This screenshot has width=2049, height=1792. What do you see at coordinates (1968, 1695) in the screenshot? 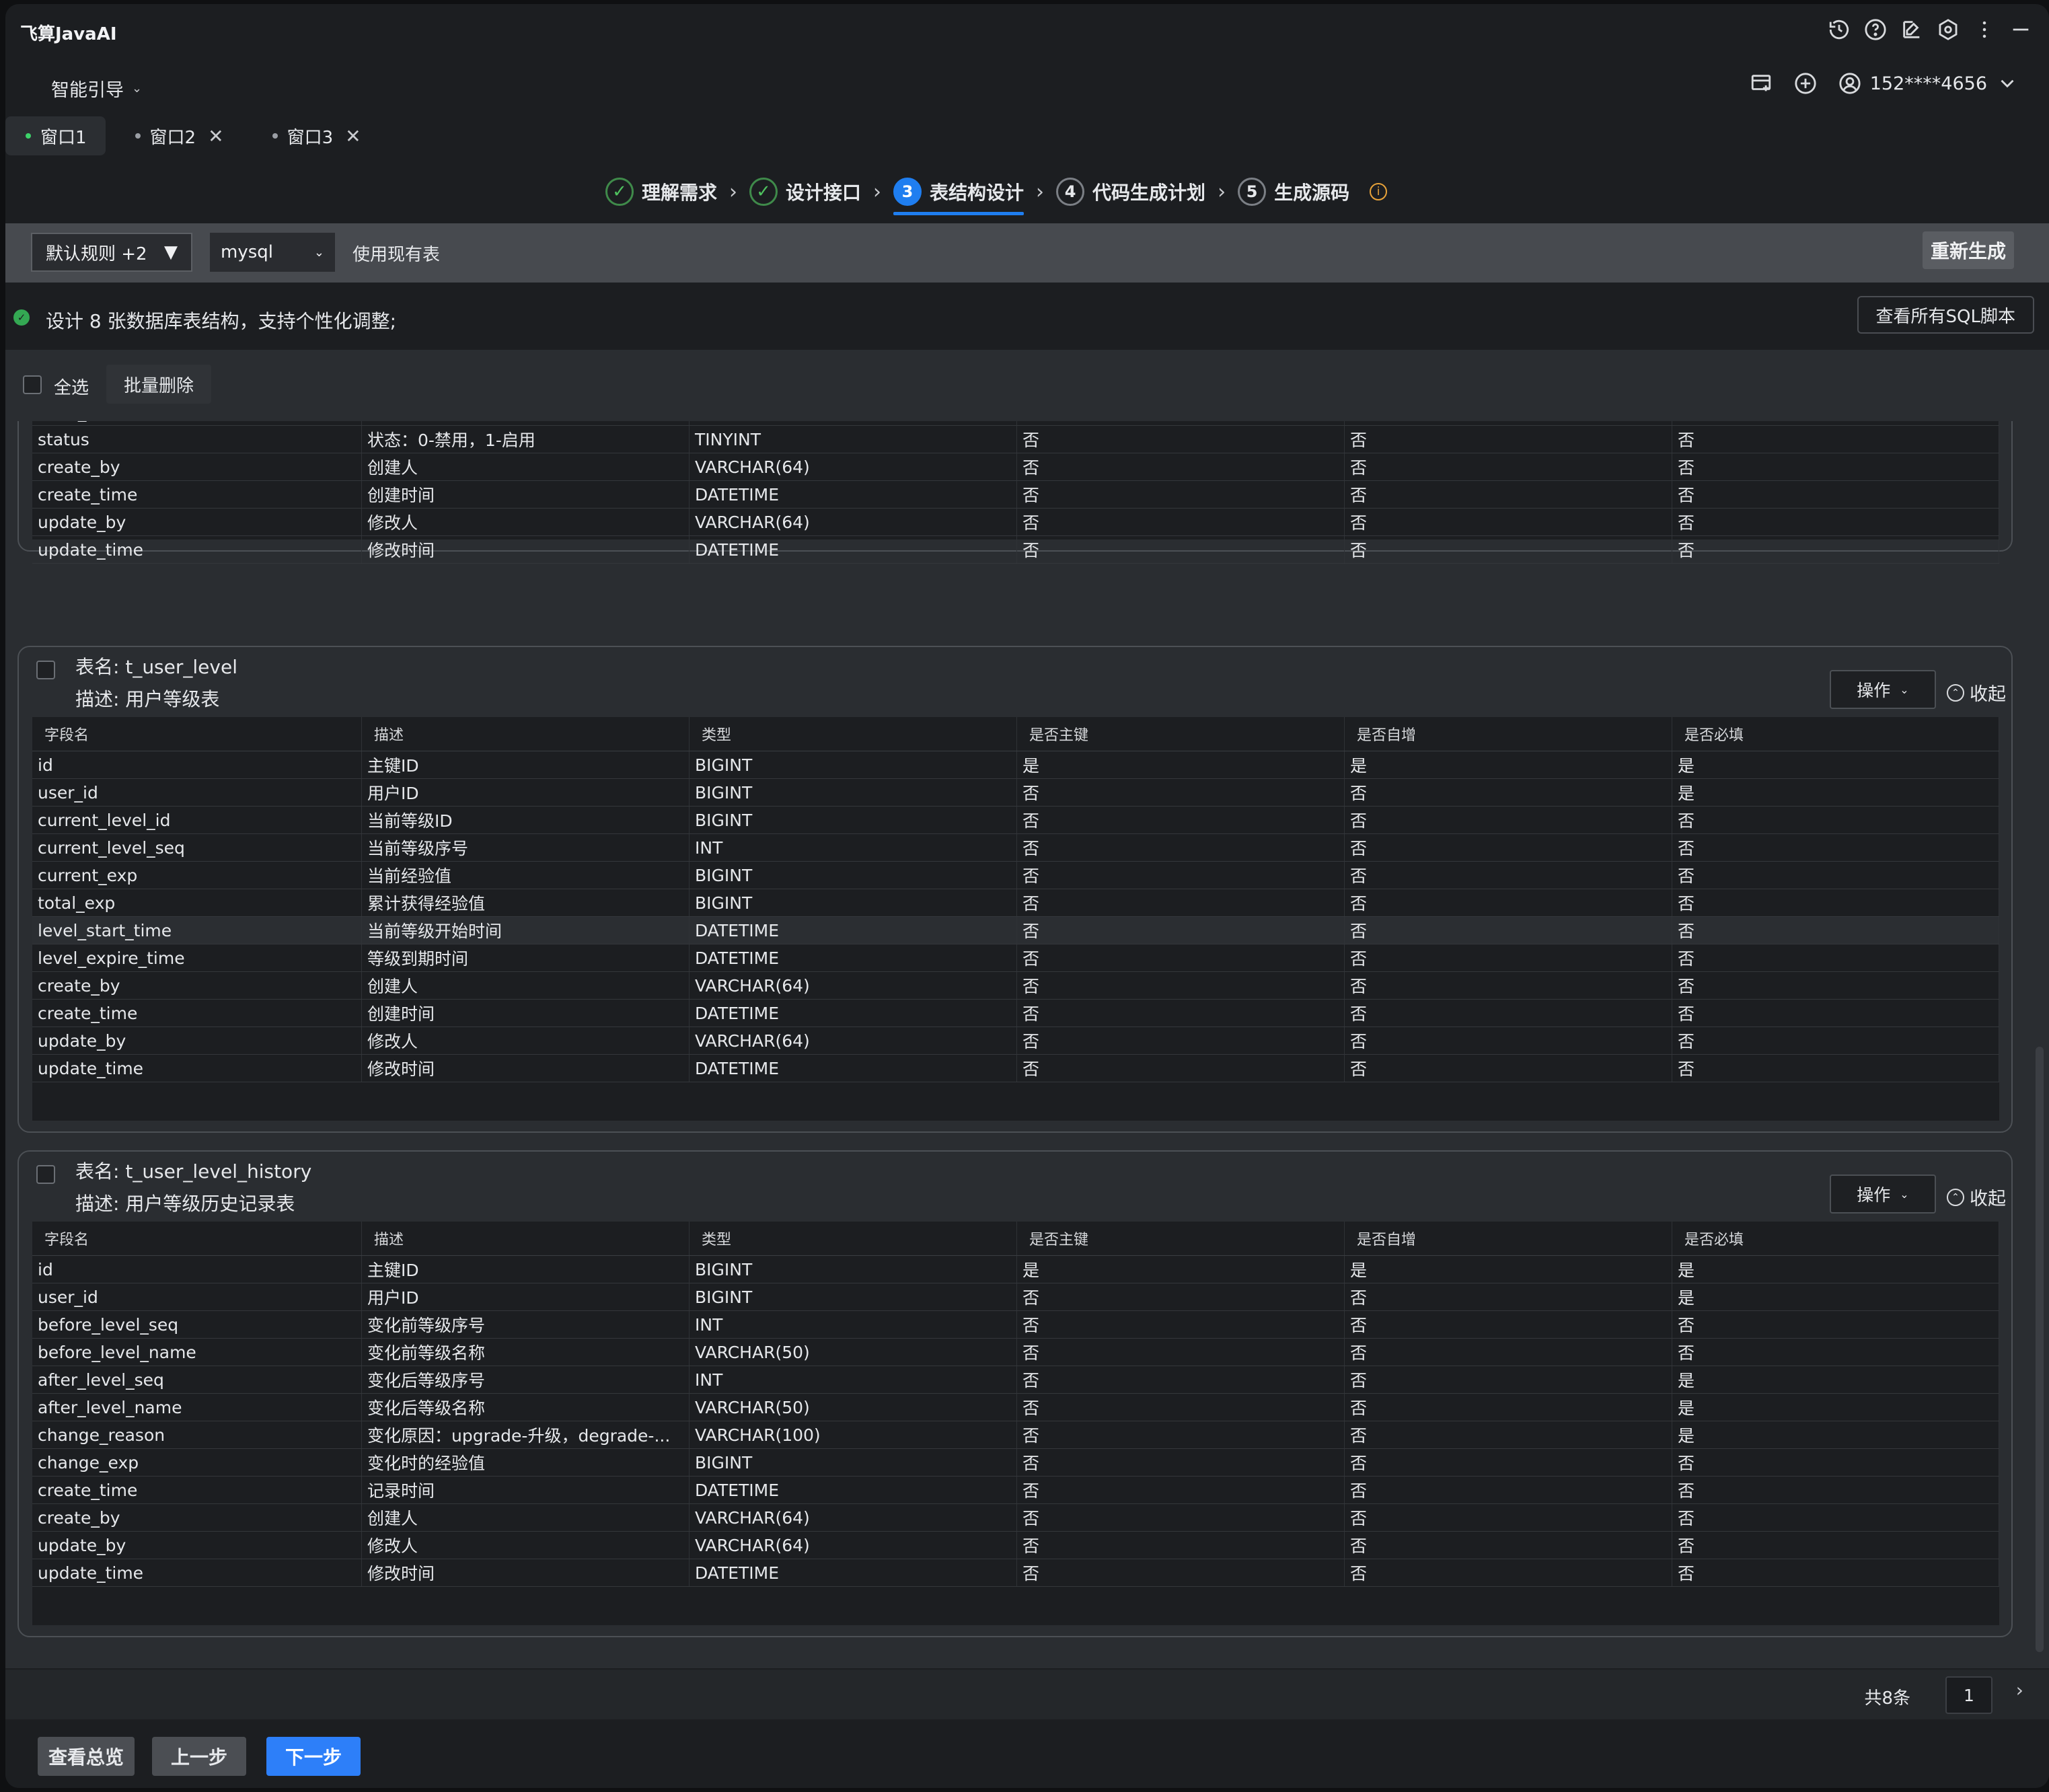
I see `page-number: 1` at bounding box center [1968, 1695].